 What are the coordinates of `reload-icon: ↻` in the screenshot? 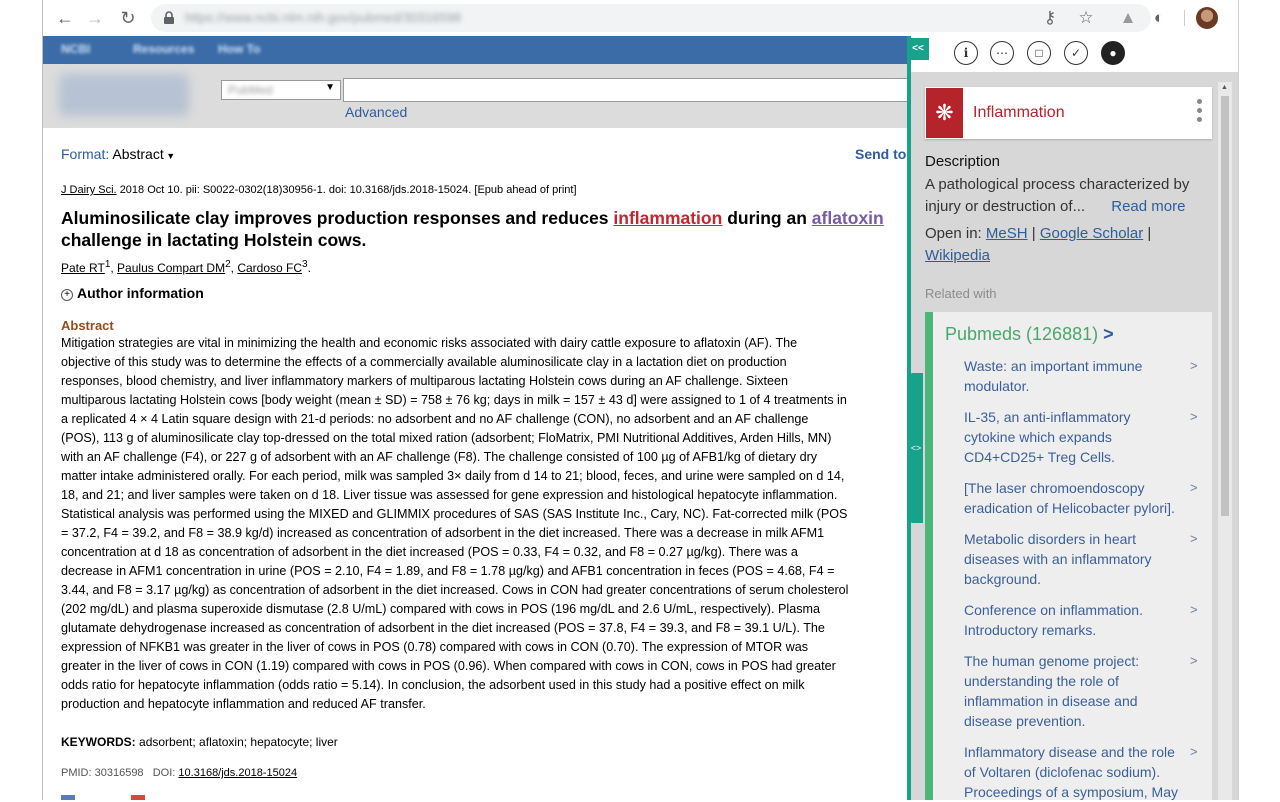 It's located at (128, 18).